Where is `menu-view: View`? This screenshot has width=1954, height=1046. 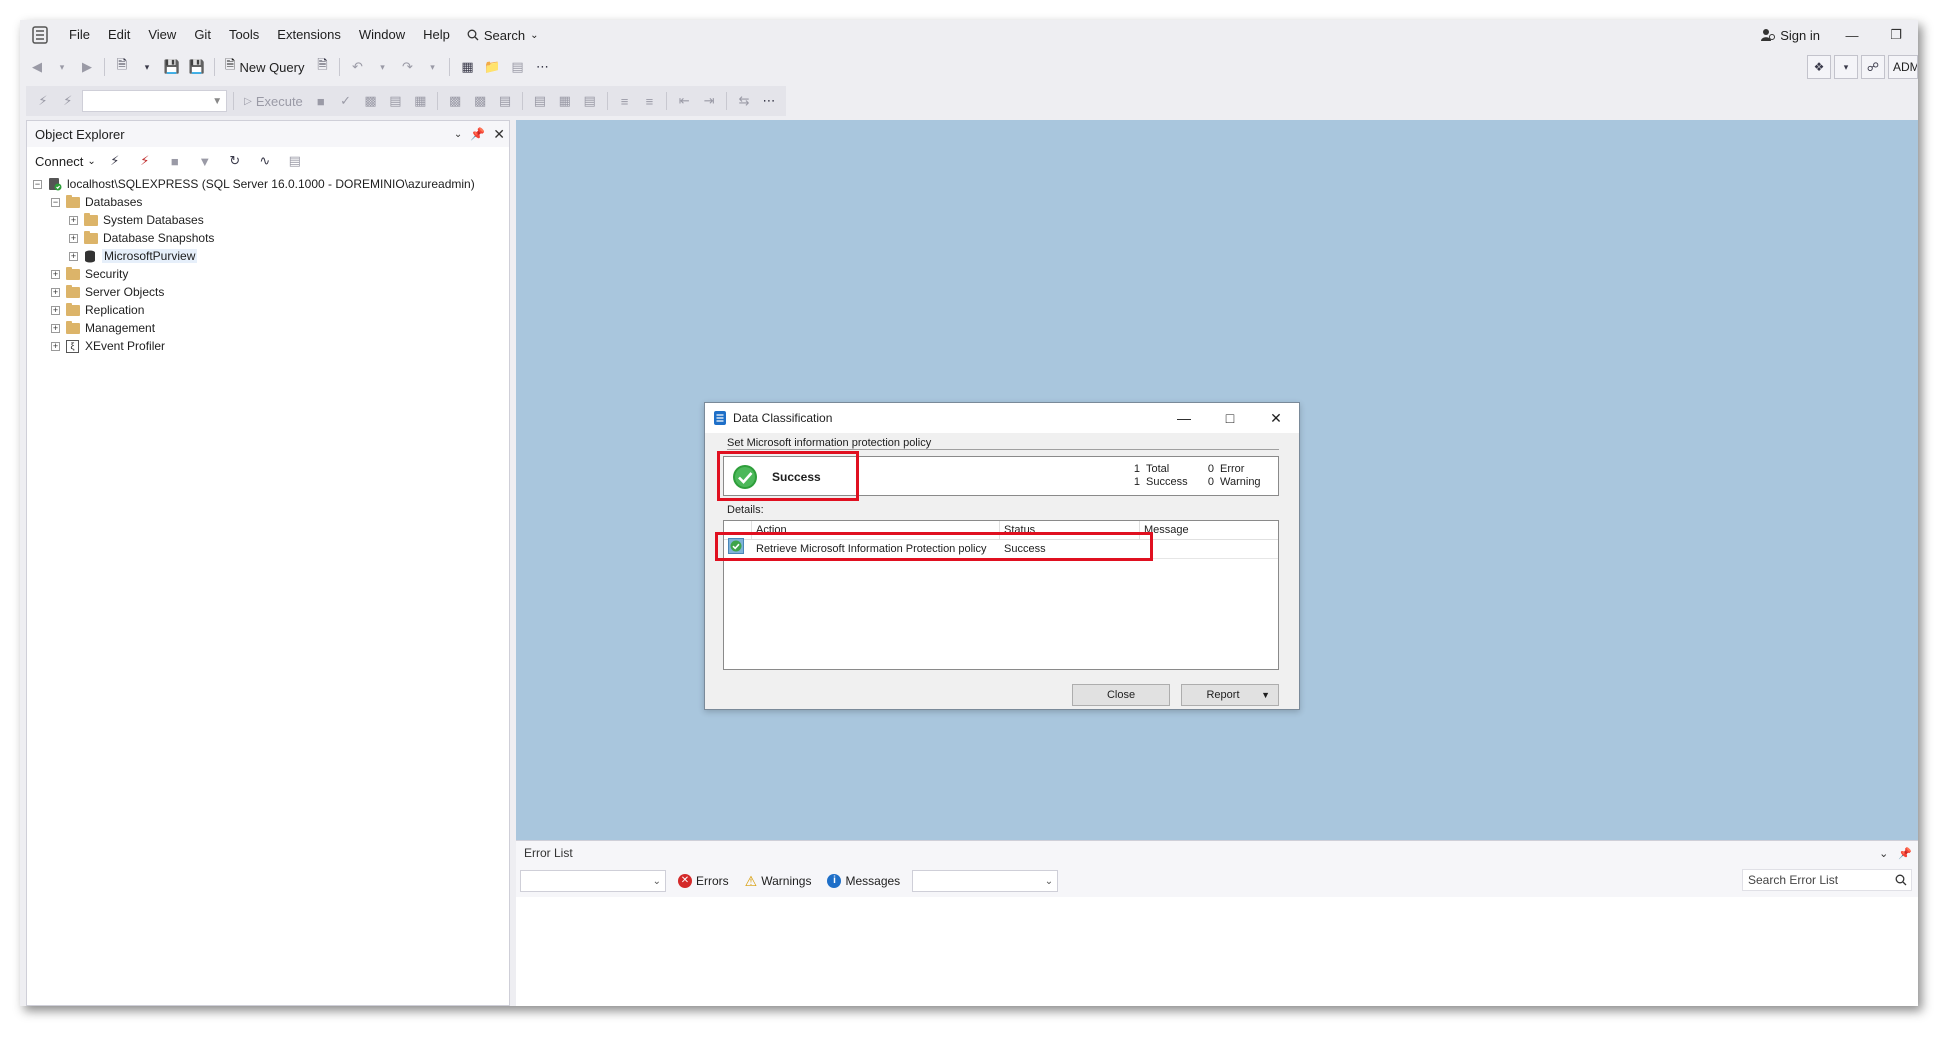 menu-view: View is located at coordinates (162, 35).